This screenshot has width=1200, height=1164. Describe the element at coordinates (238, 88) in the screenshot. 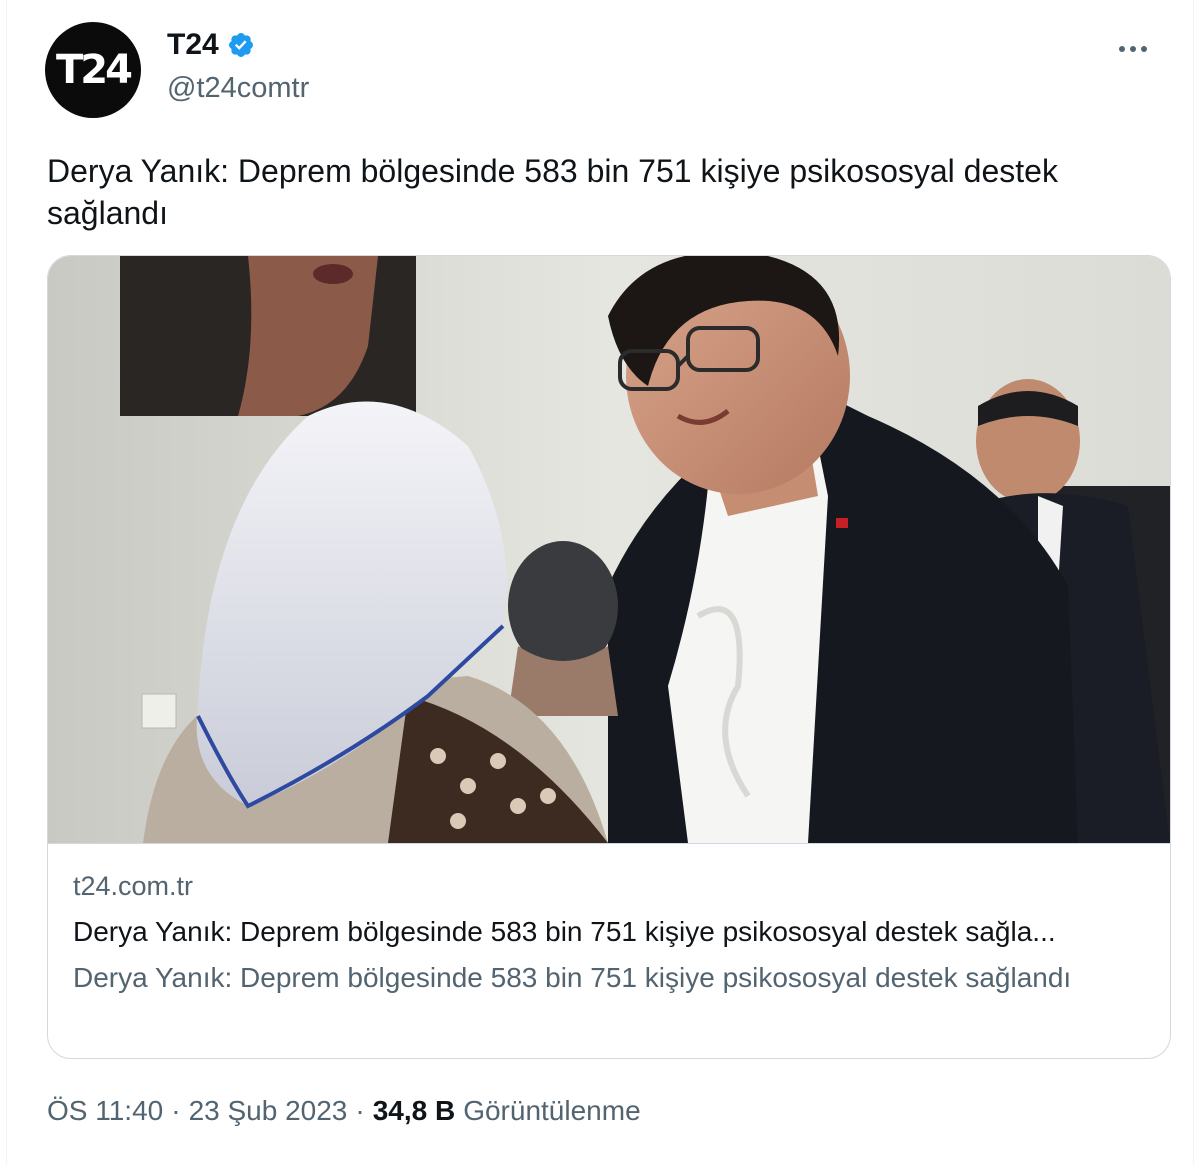

I see `author-handle: @t24comtr` at that location.